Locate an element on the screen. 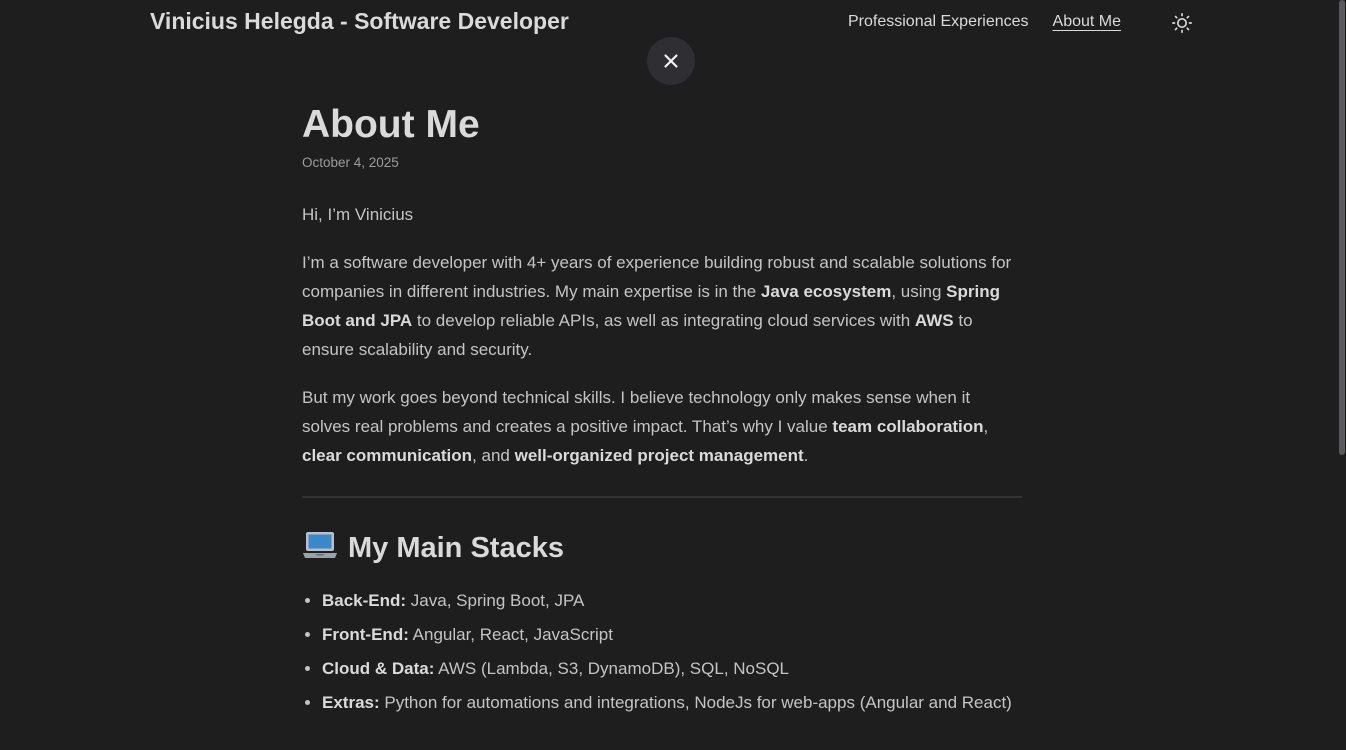 Image resolution: width=1346 pixels, height=750 pixels. site-title-link: Vinicius Helegda - Software Developer is located at coordinates (359, 21).